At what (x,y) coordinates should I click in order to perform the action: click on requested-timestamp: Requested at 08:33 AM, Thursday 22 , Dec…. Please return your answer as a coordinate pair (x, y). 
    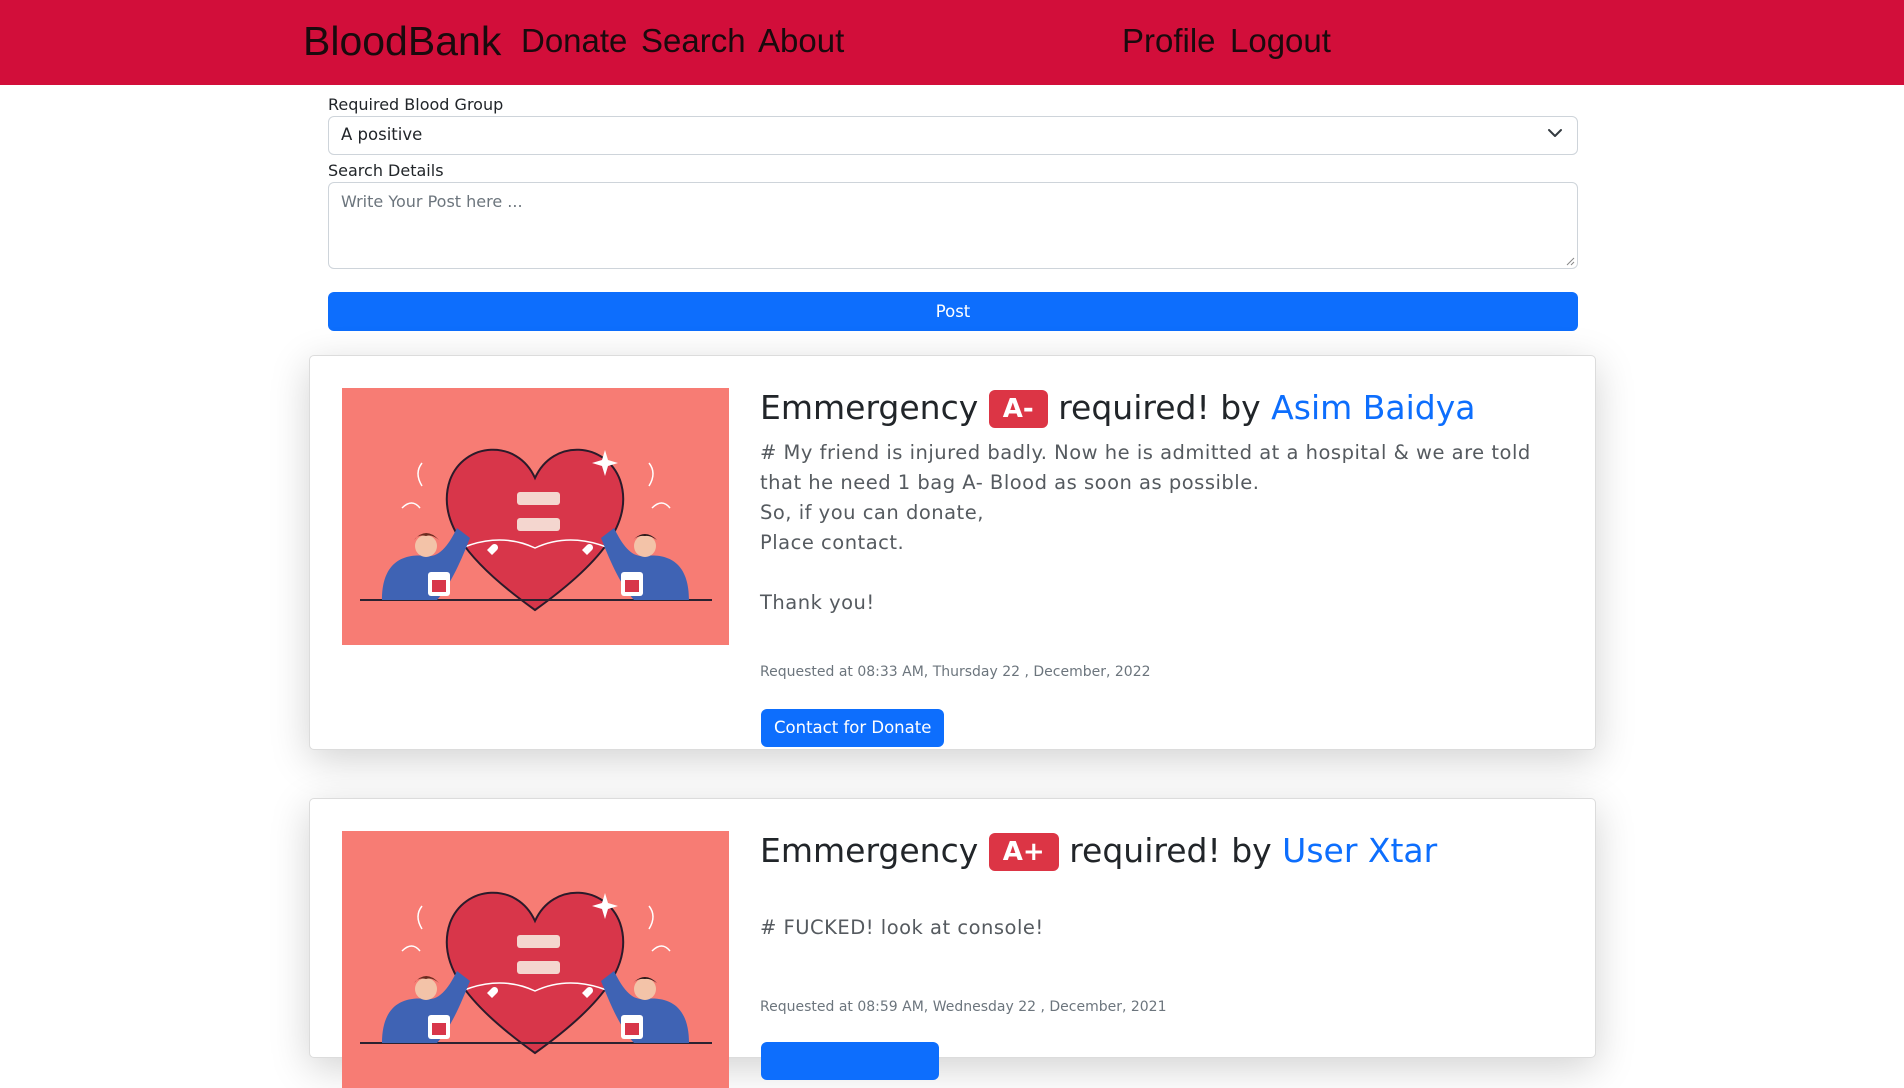
    Looking at the image, I should click on (955, 672).